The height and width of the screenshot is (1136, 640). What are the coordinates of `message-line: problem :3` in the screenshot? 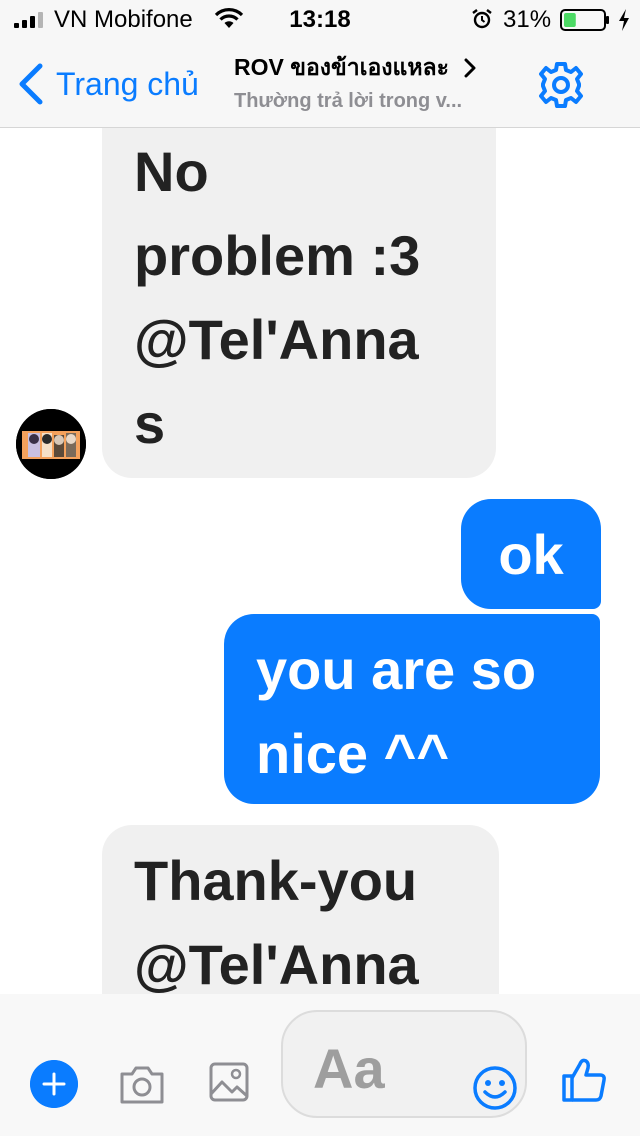 It's located at (277, 255).